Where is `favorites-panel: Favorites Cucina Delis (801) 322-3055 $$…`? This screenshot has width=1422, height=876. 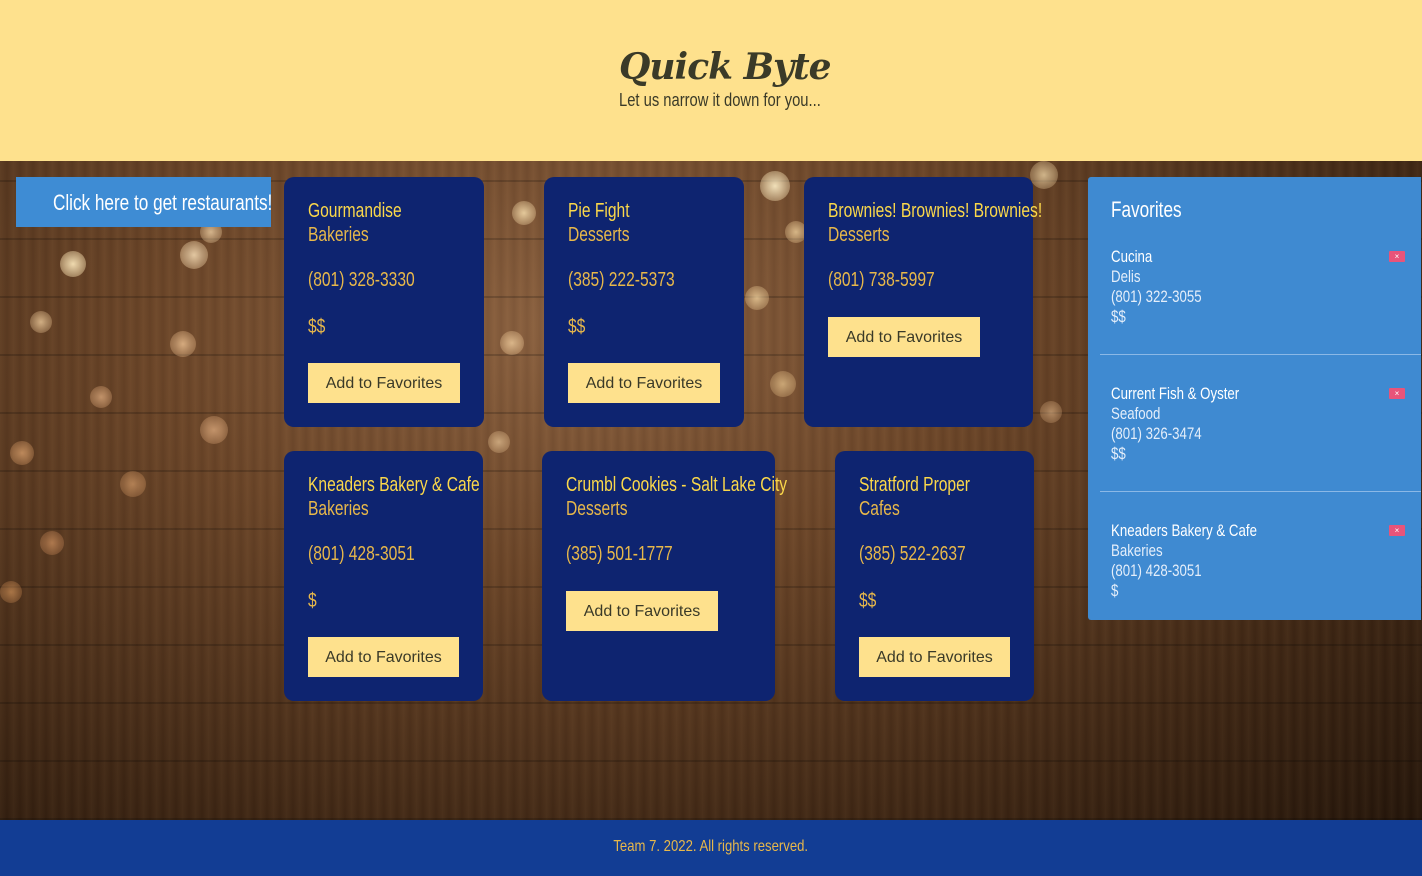 favorites-panel: Favorites Cucina Delis (801) 322-3055 $$… is located at coordinates (1254, 398).